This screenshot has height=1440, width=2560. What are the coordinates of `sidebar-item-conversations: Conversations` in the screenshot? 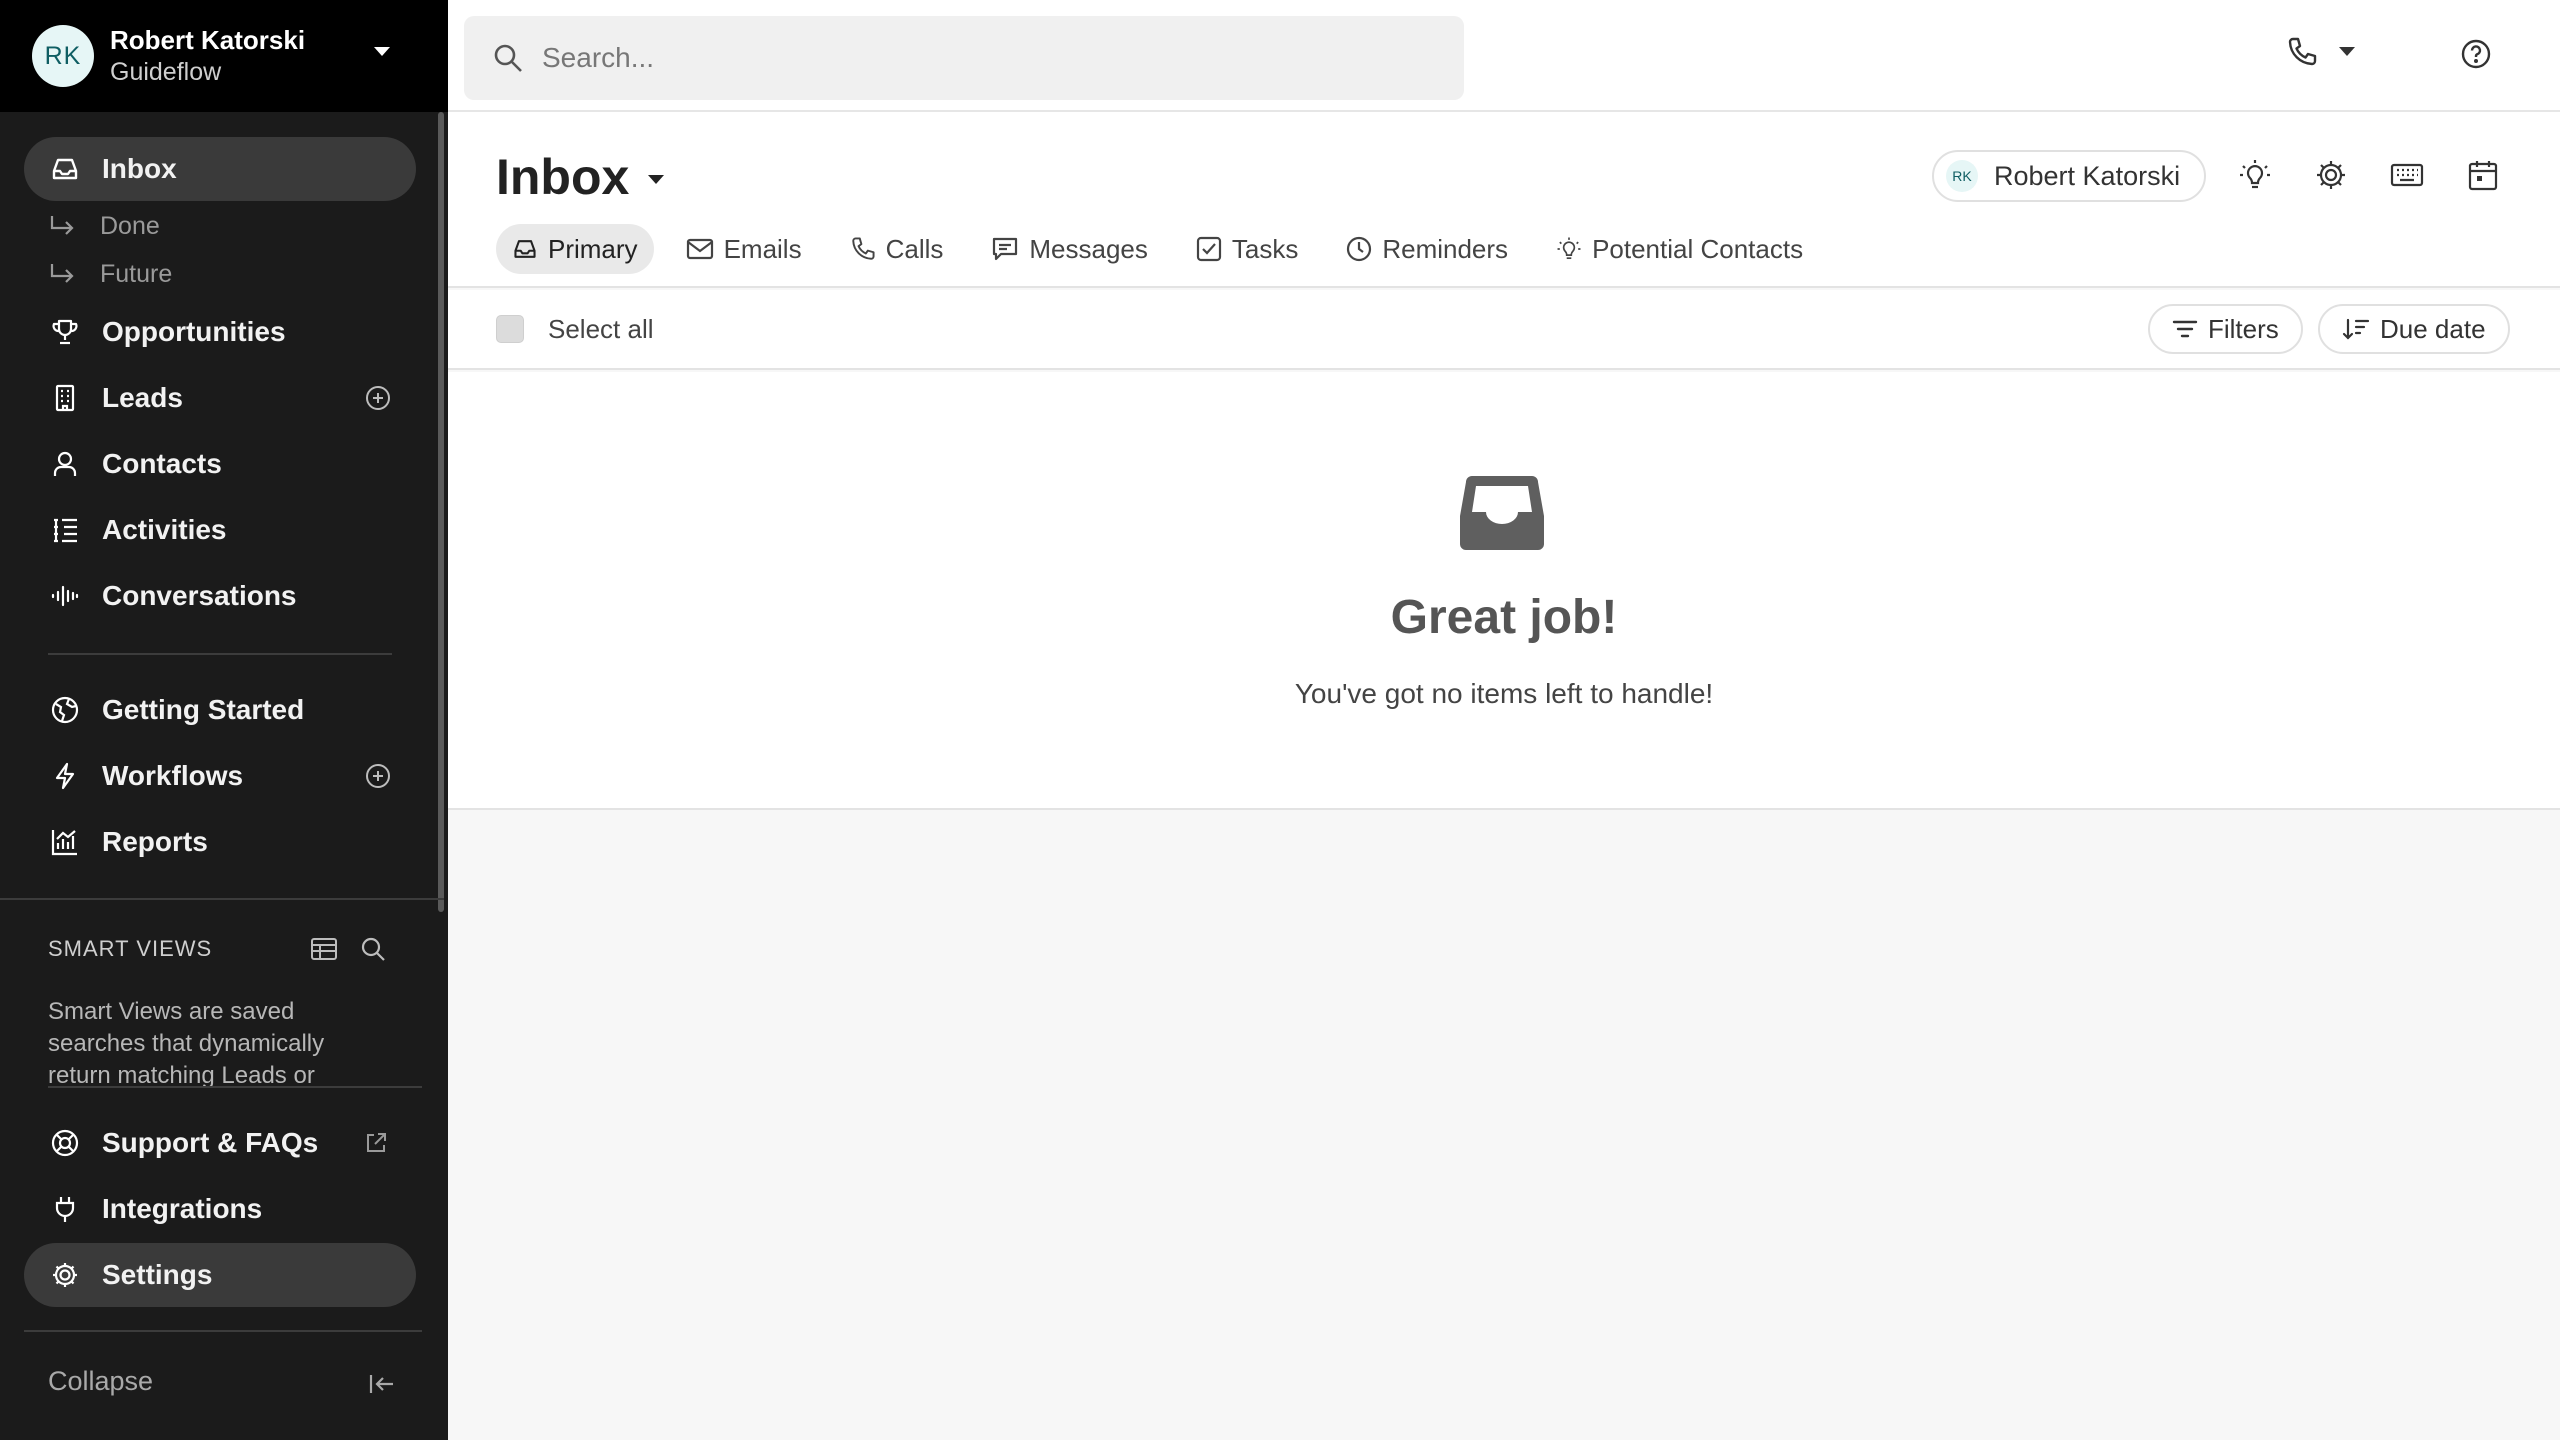 It's located at (220, 596).